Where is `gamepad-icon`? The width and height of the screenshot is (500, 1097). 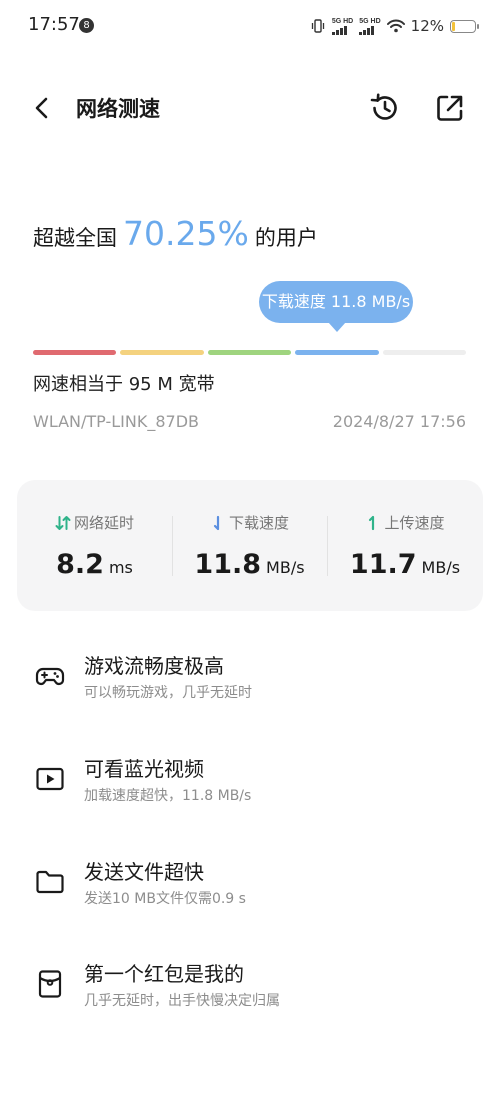
gamepad-icon is located at coordinates (50, 676).